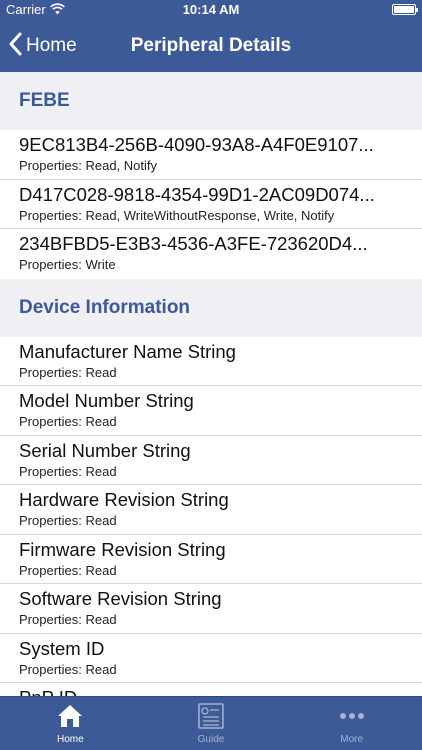  I want to click on characteristic-name: PnP ID, so click(210, 691).